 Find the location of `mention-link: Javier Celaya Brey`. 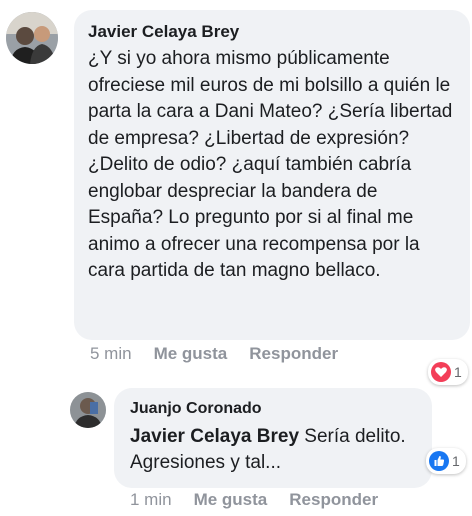

mention-link: Javier Celaya Brey is located at coordinates (214, 436).